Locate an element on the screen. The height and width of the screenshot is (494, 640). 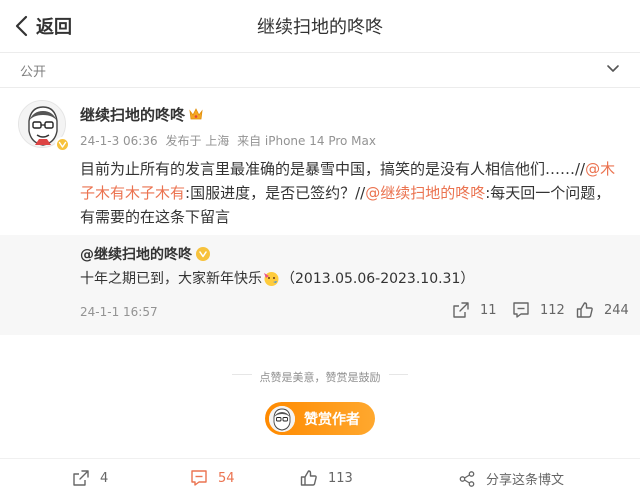
reward-author-button: 赞赏作者 is located at coordinates (320, 418).